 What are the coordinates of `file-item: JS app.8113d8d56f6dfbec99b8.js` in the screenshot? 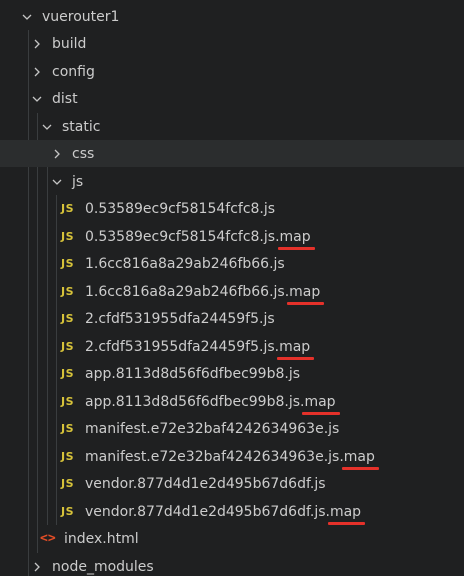 It's located at (232, 373).